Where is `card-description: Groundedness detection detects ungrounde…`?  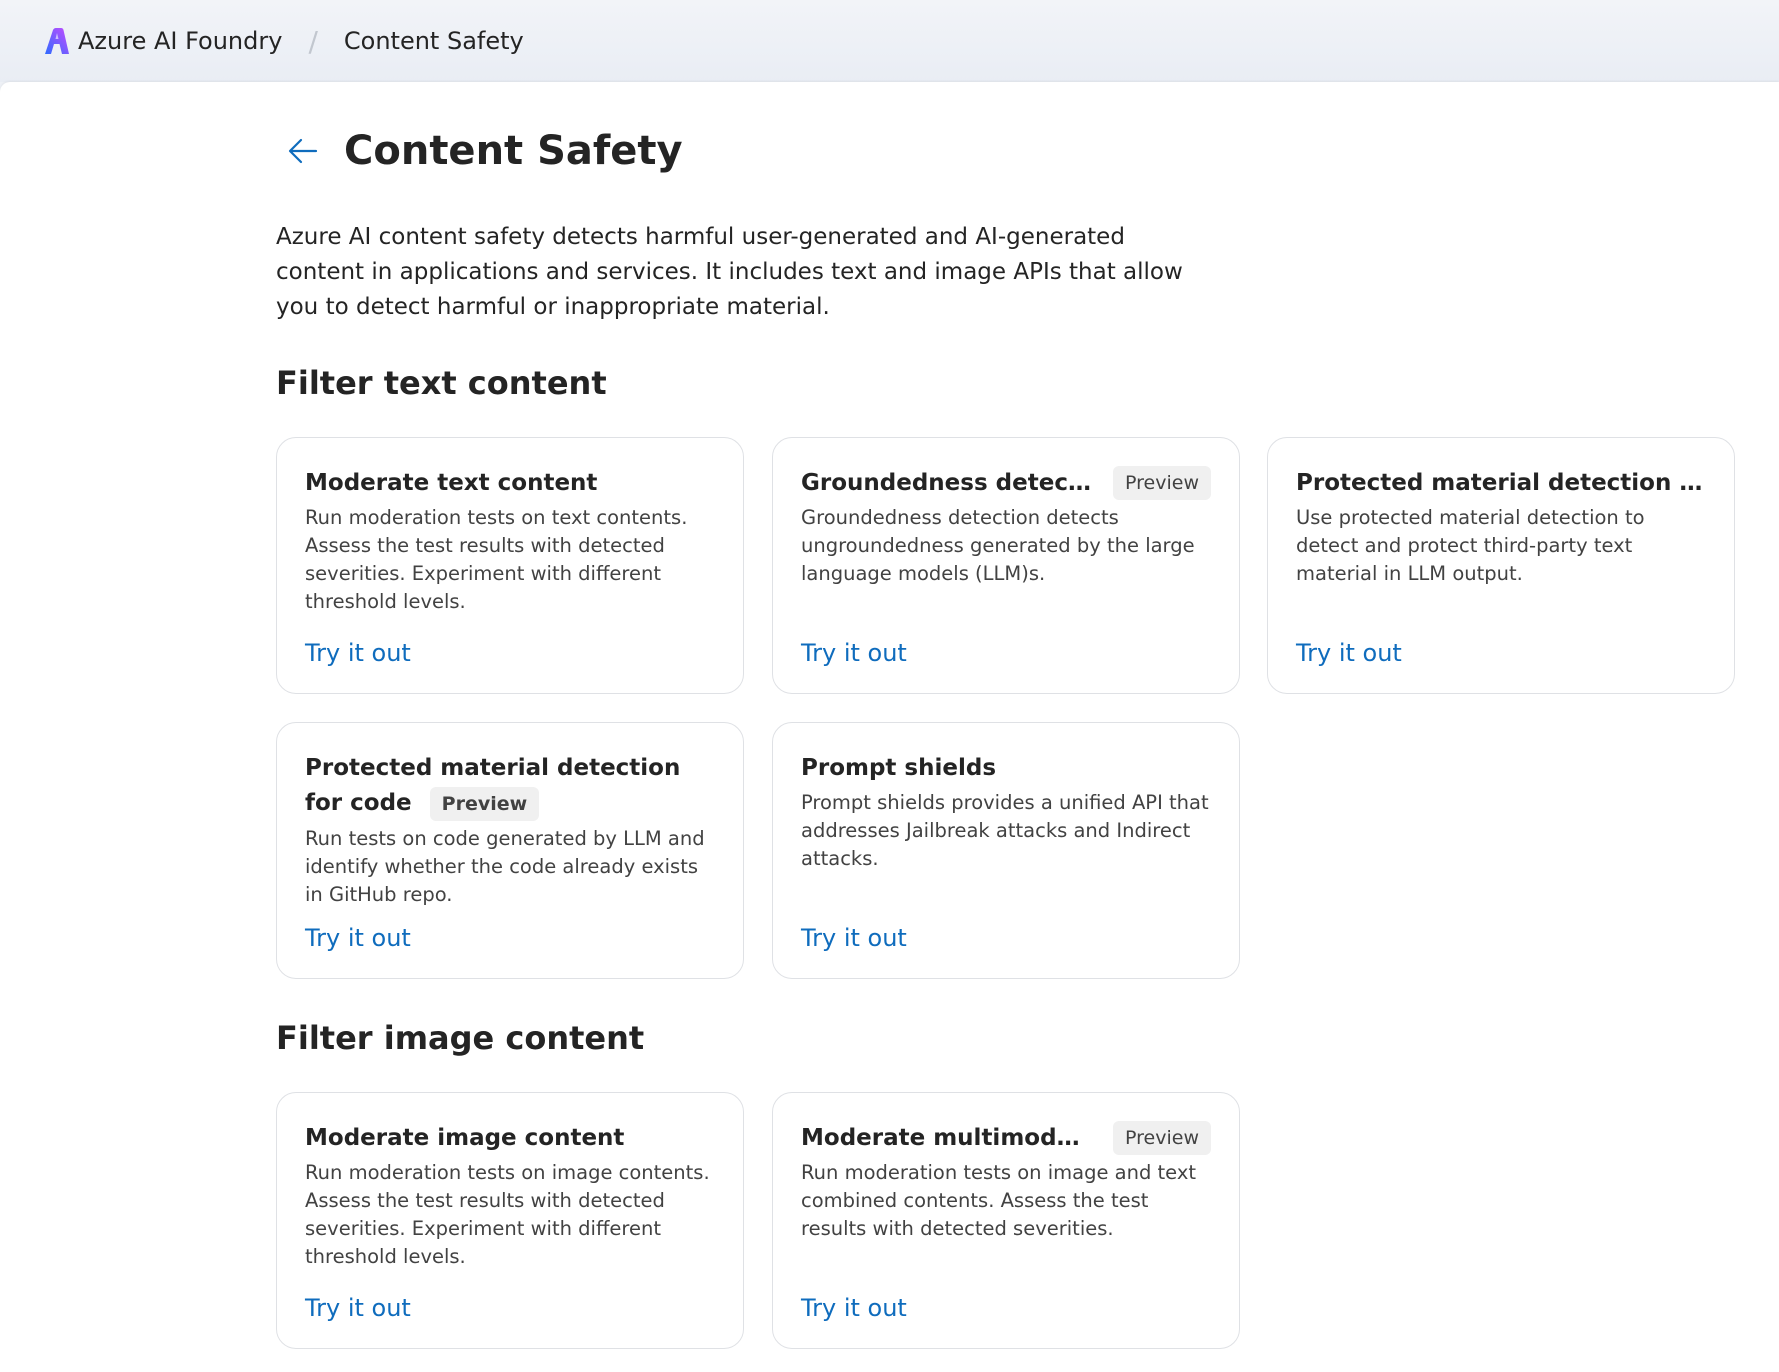
card-description: Groundedness detection detects ungrounde… is located at coordinates (998, 545).